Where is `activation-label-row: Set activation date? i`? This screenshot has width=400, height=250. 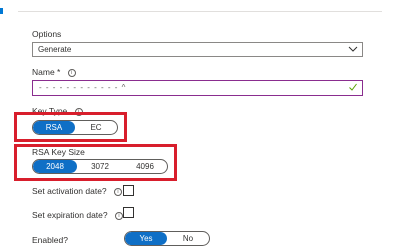
activation-label-row: Set activation date? i is located at coordinates (77, 191).